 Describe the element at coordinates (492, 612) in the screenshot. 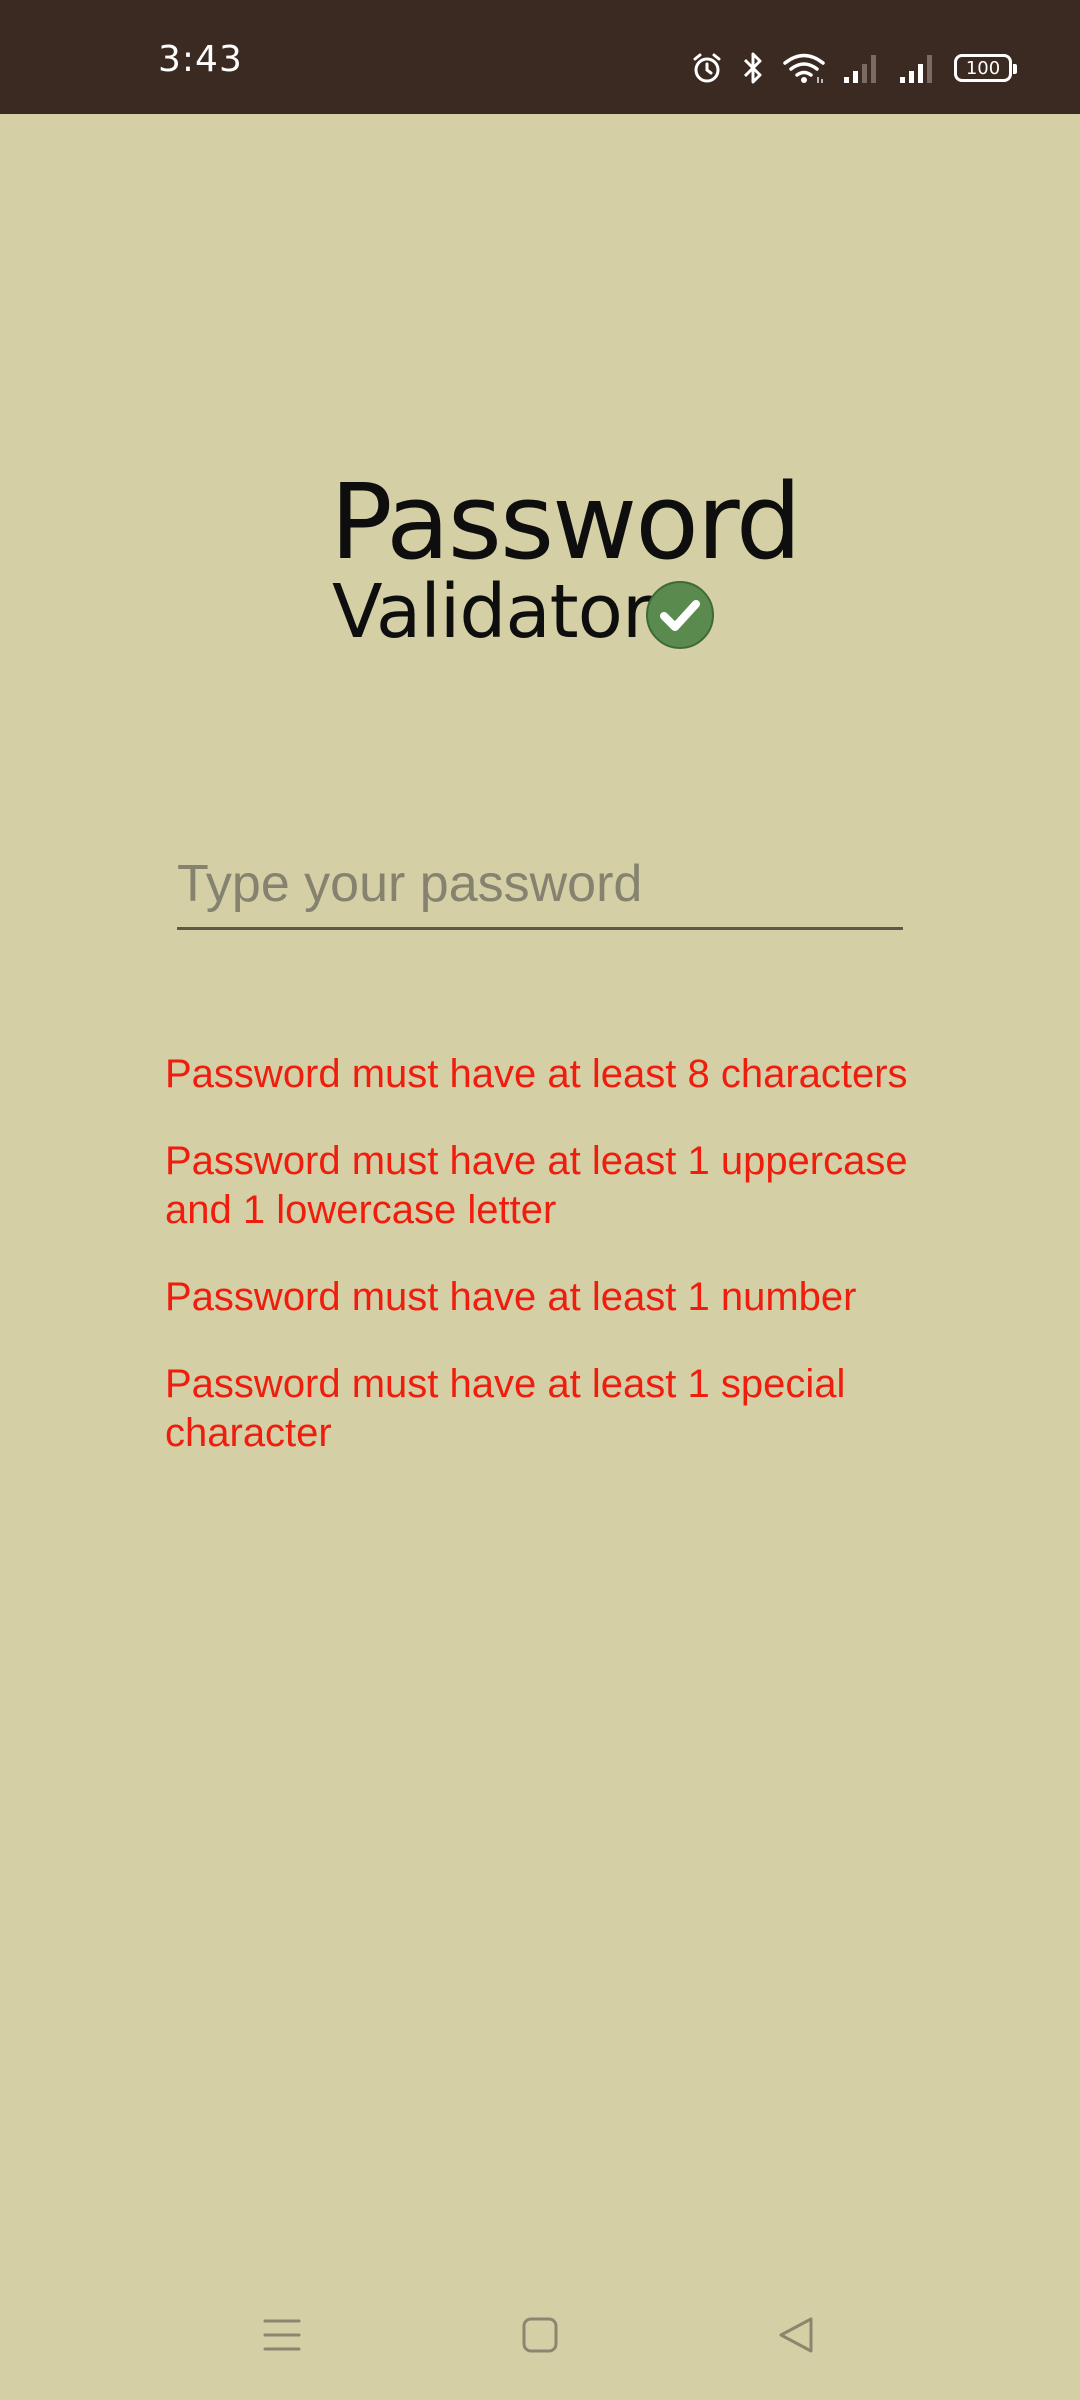

I see `logo-title-line2: Validator` at that location.